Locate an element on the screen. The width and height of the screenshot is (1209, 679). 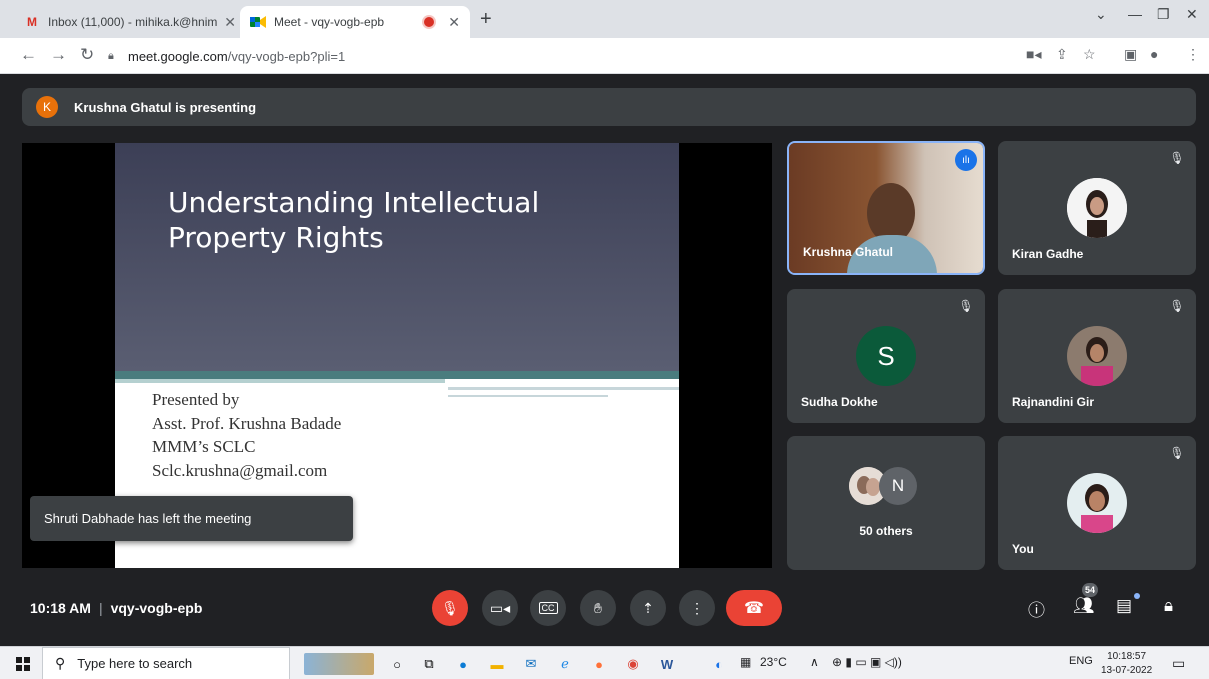
participant-name: Krushna Ghatul is located at coordinates (848, 252).